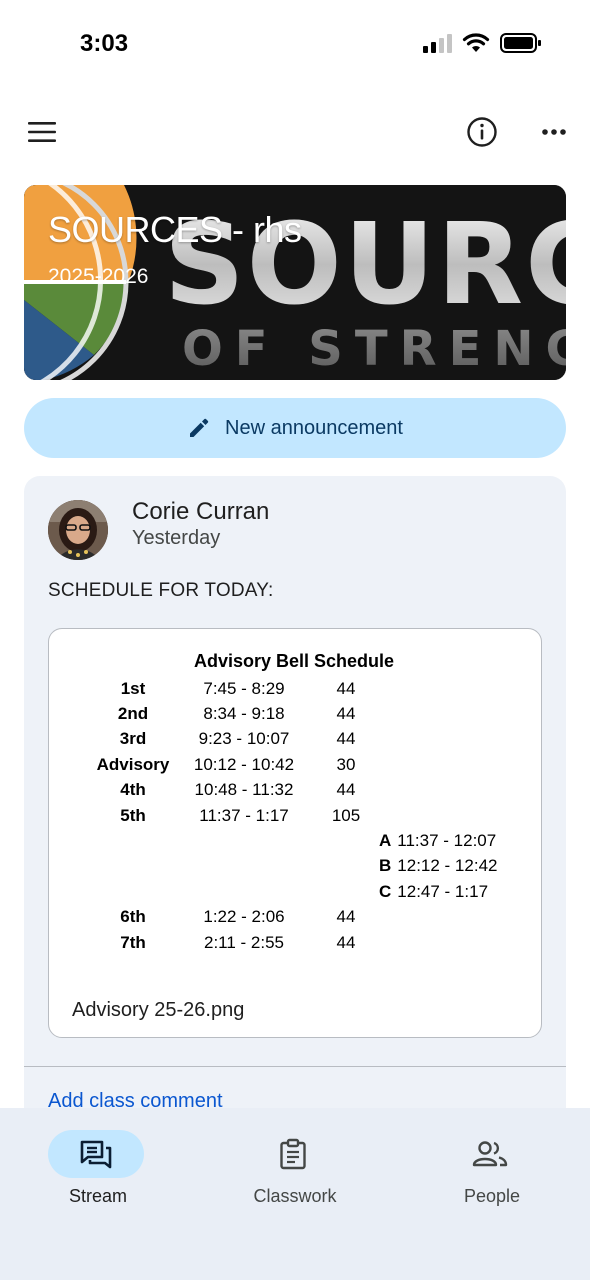 The image size is (590, 1280). I want to click on classwork-icon, so click(293, 1154).